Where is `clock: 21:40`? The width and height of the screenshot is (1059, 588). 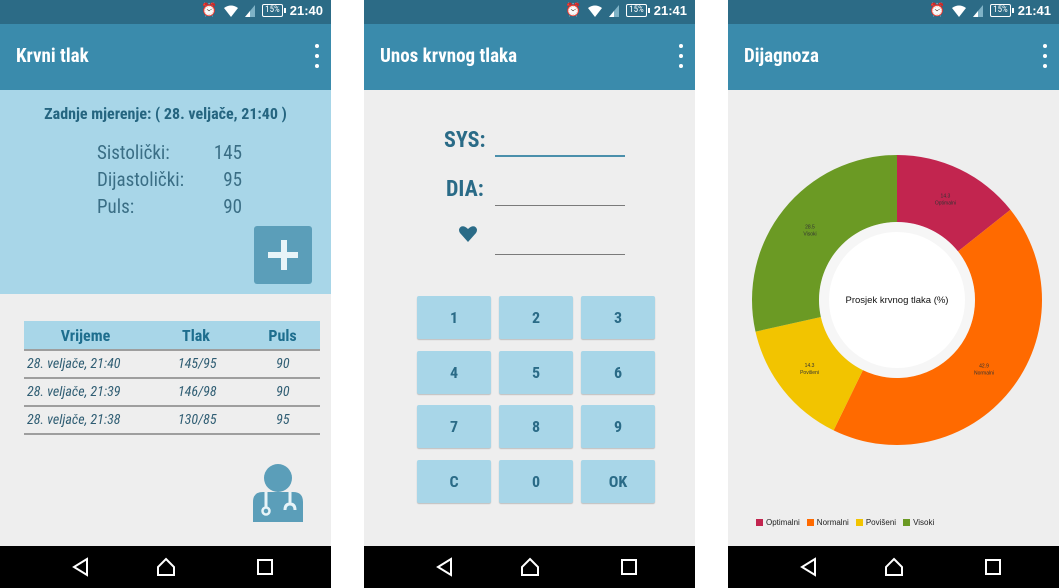
clock: 21:40 is located at coordinates (306, 10).